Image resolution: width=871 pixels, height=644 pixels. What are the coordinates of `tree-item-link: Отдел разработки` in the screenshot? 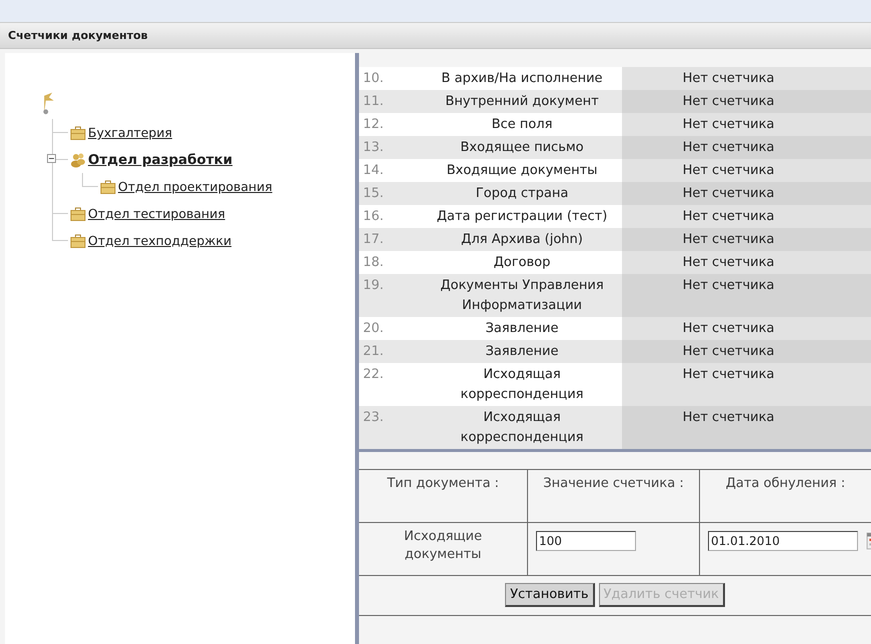 It's located at (160, 160).